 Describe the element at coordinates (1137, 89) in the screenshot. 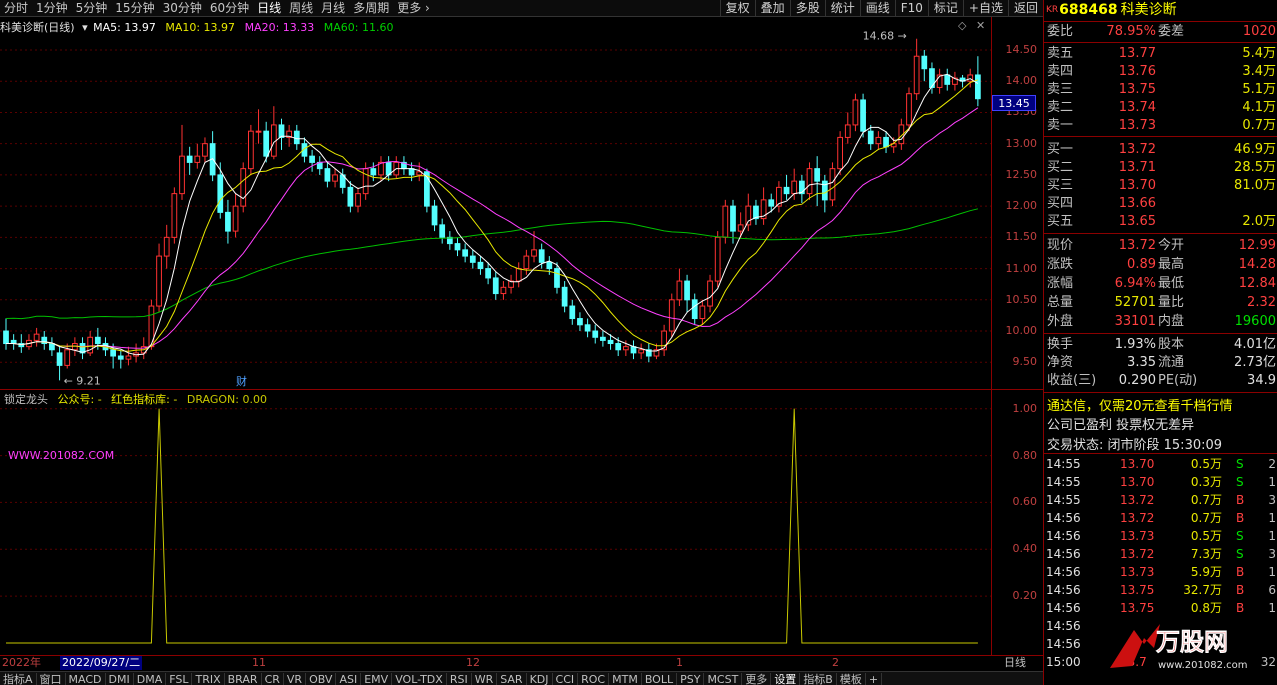

I see `row-value: 13.75` at that location.